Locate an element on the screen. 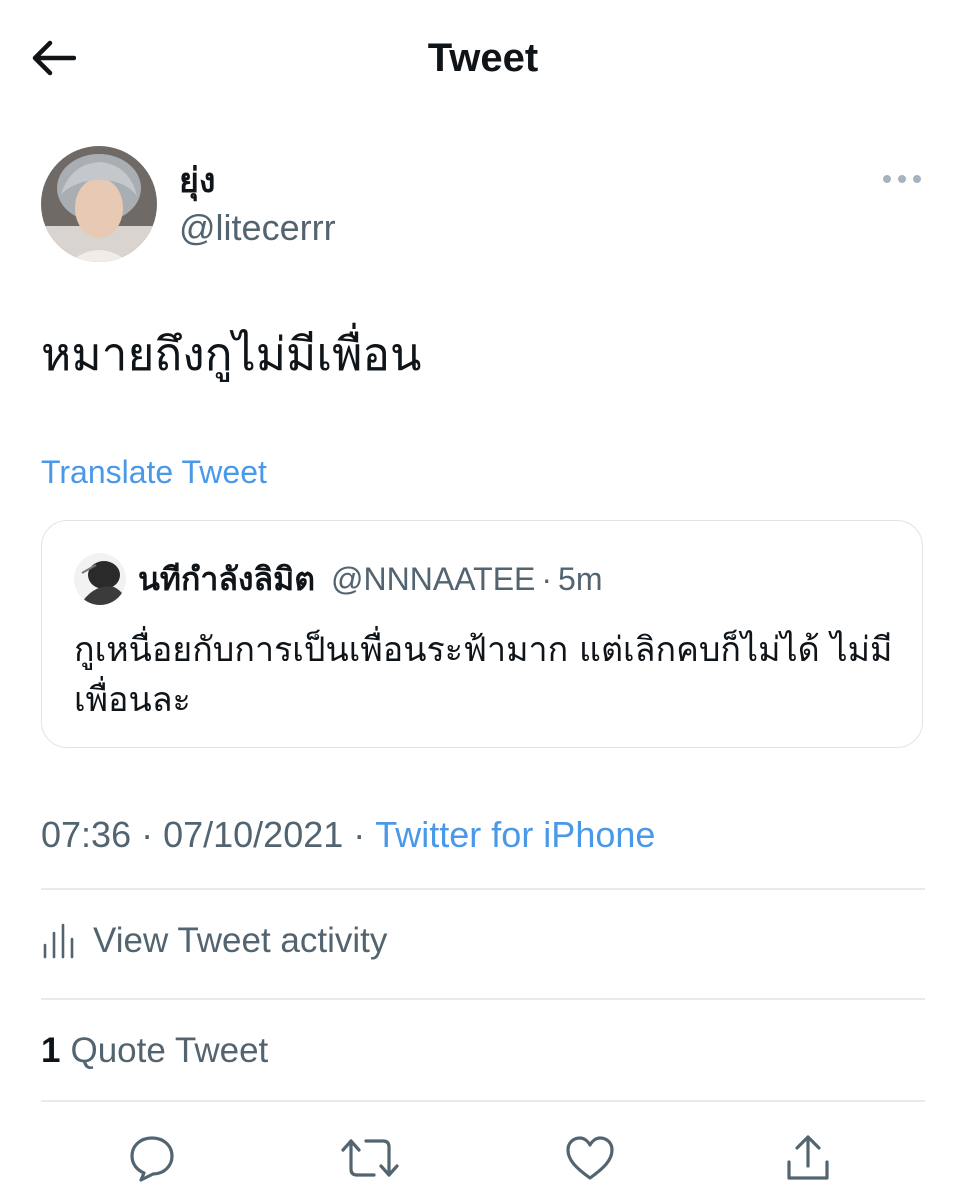 This screenshot has width=966, height=1200. quoted-author-name: นทีกำลังลิมิต is located at coordinates (227, 578).